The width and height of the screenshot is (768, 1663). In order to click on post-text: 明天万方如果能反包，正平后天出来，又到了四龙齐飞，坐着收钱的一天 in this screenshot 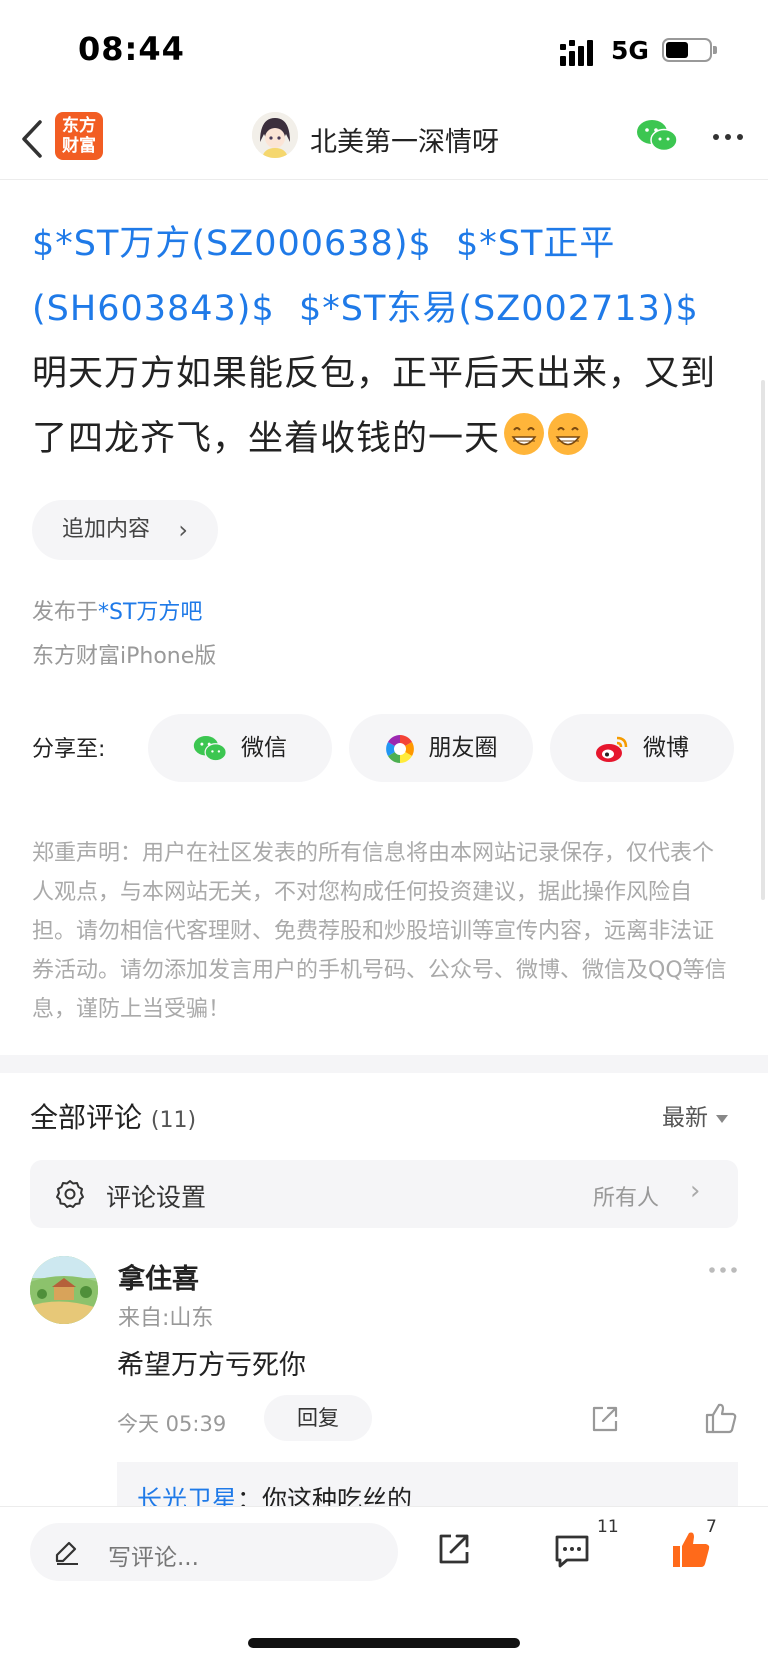, I will do `click(374, 406)`.